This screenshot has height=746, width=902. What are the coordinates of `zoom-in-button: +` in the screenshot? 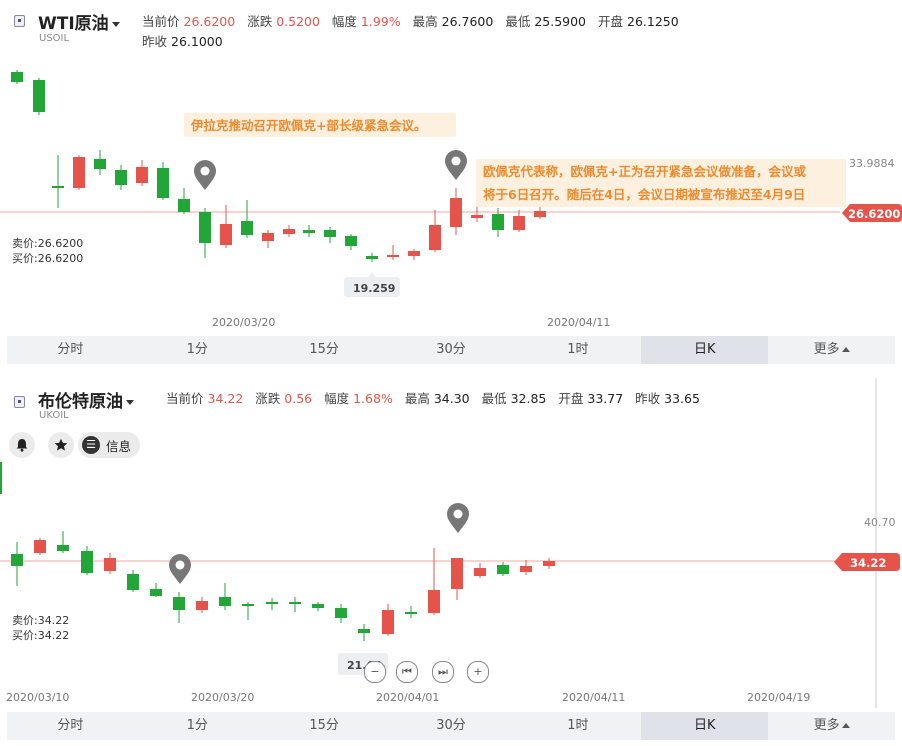 It's located at (478, 672).